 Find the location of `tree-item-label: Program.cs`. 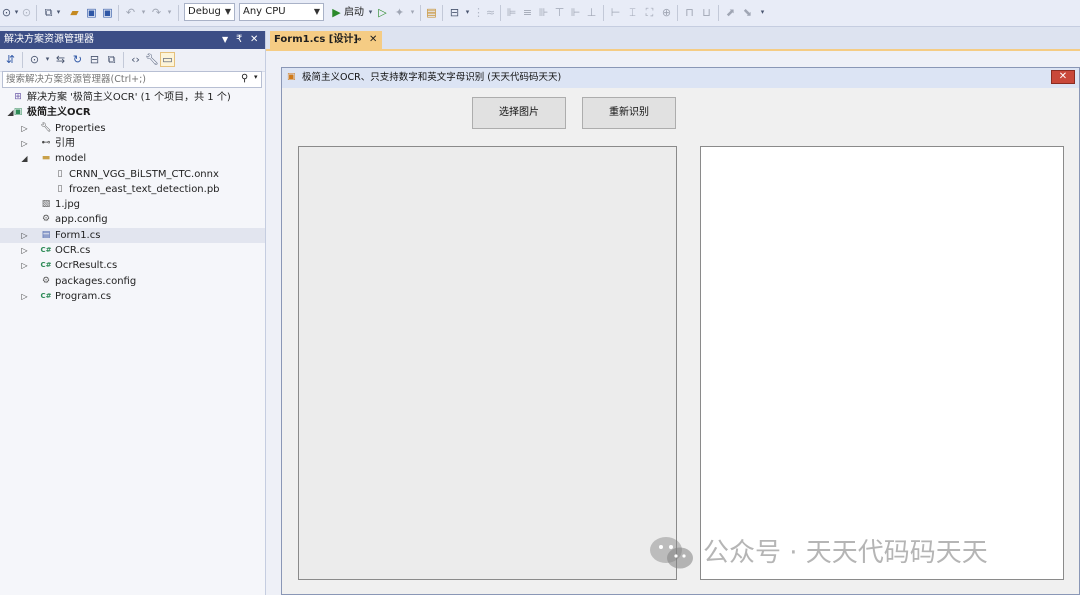

tree-item-label: Program.cs is located at coordinates (83, 296).